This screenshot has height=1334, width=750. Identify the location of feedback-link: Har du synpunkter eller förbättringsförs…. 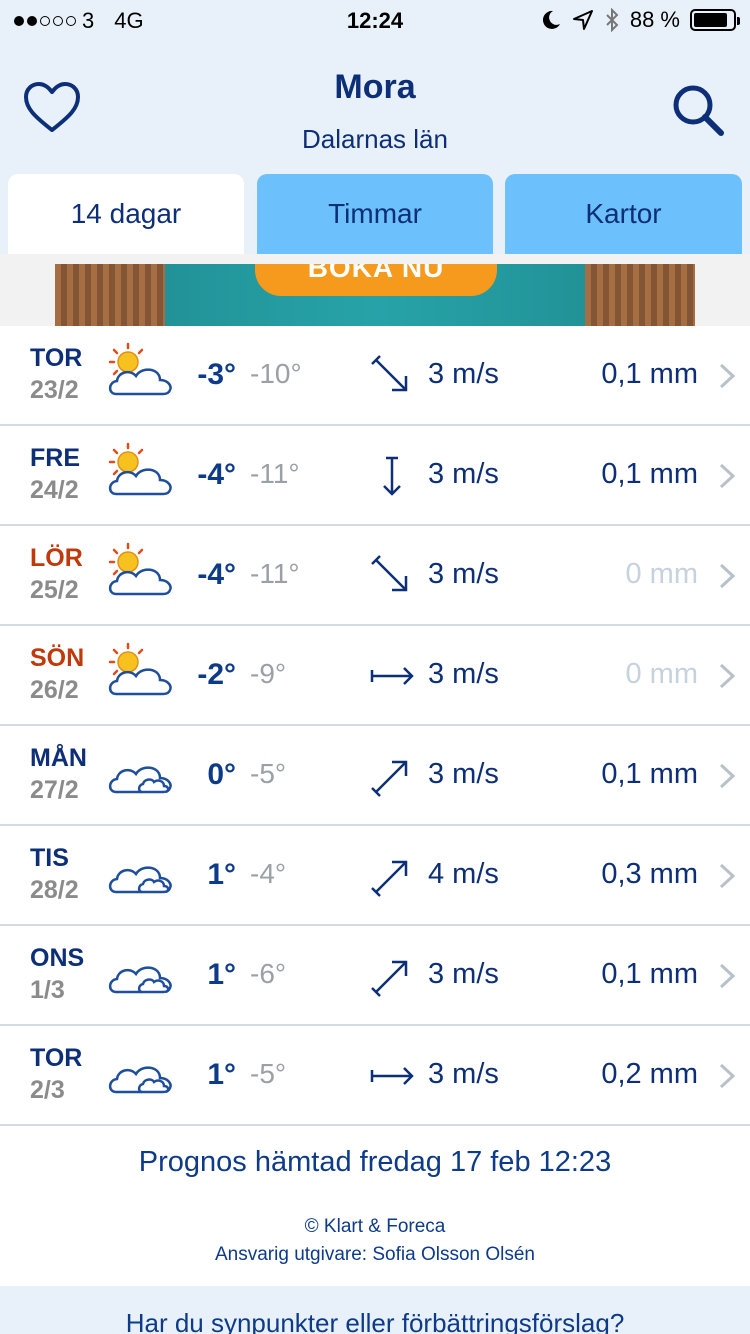
(375, 1321).